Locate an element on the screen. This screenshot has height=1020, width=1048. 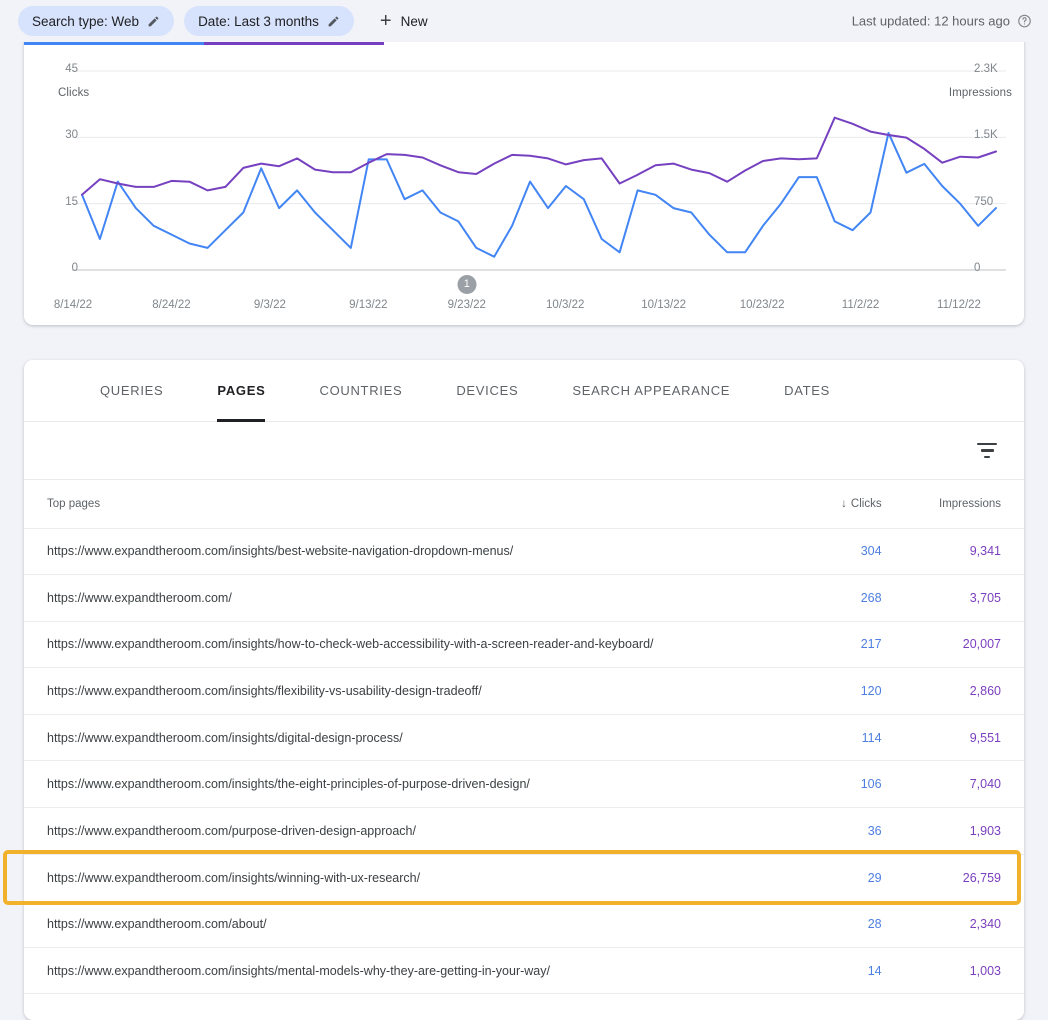
chart-right-axis-title: Impressions is located at coordinates (980, 93).